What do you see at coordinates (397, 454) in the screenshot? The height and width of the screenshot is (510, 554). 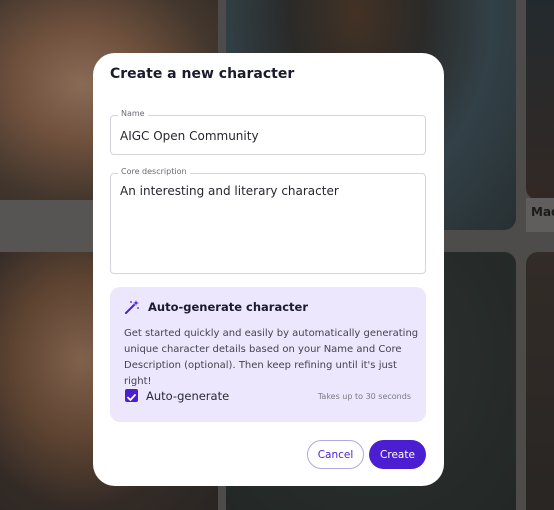 I see `create-button: Create` at bounding box center [397, 454].